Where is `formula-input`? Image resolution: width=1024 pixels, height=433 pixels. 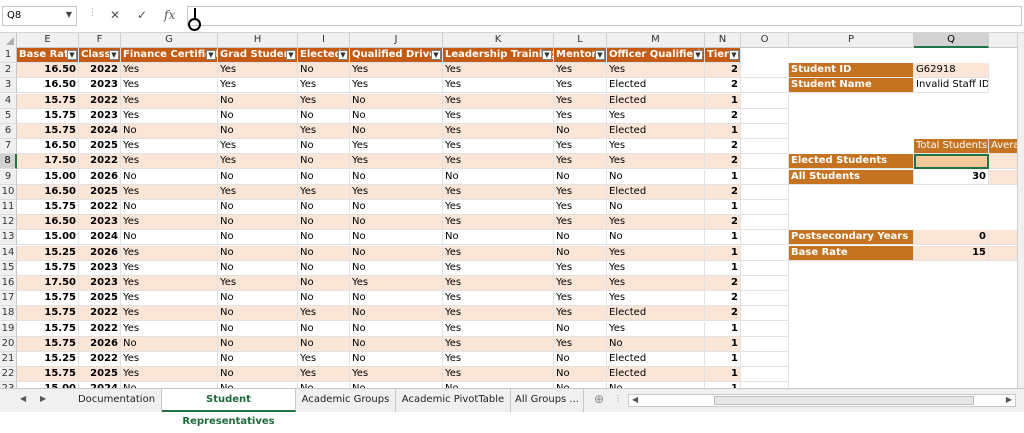 formula-input is located at coordinates (604, 16).